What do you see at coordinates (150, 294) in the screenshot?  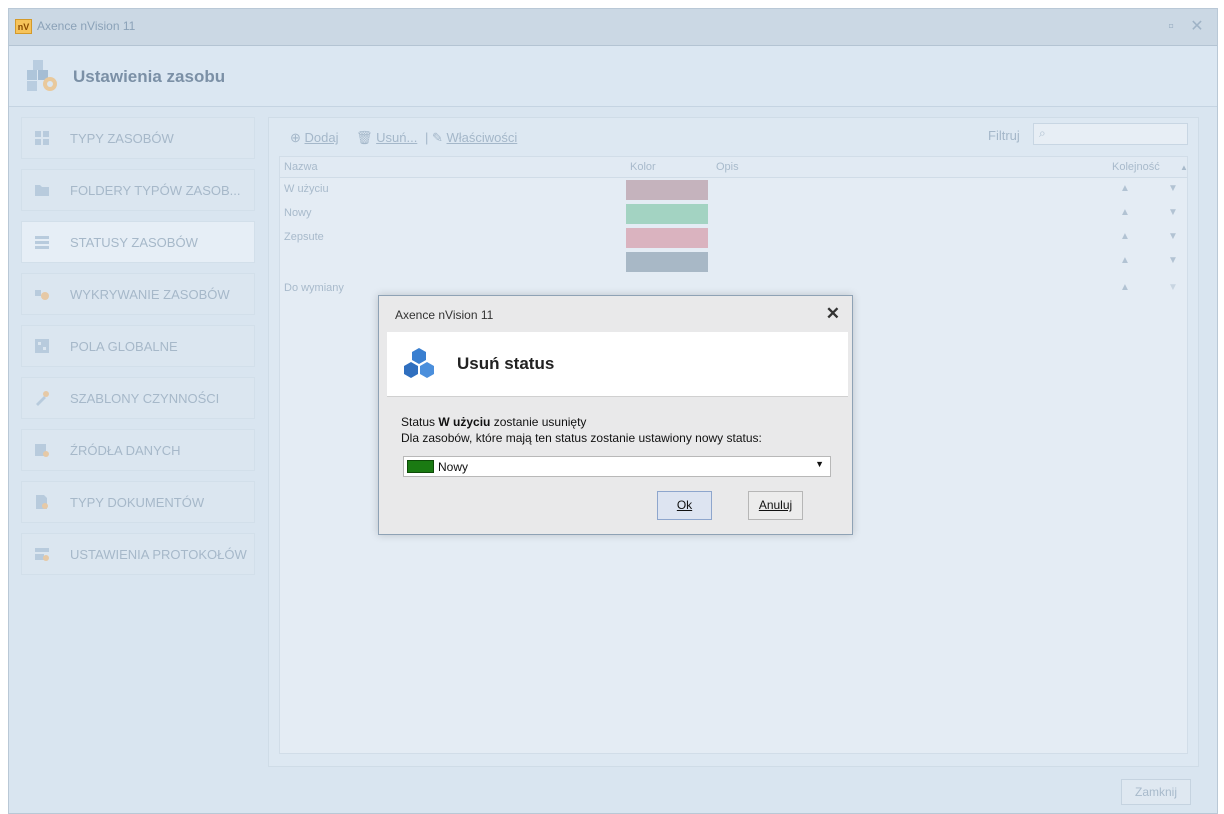 I see `sidebar-item-label: WYKRYWANIE ZASOBÓW` at bounding box center [150, 294].